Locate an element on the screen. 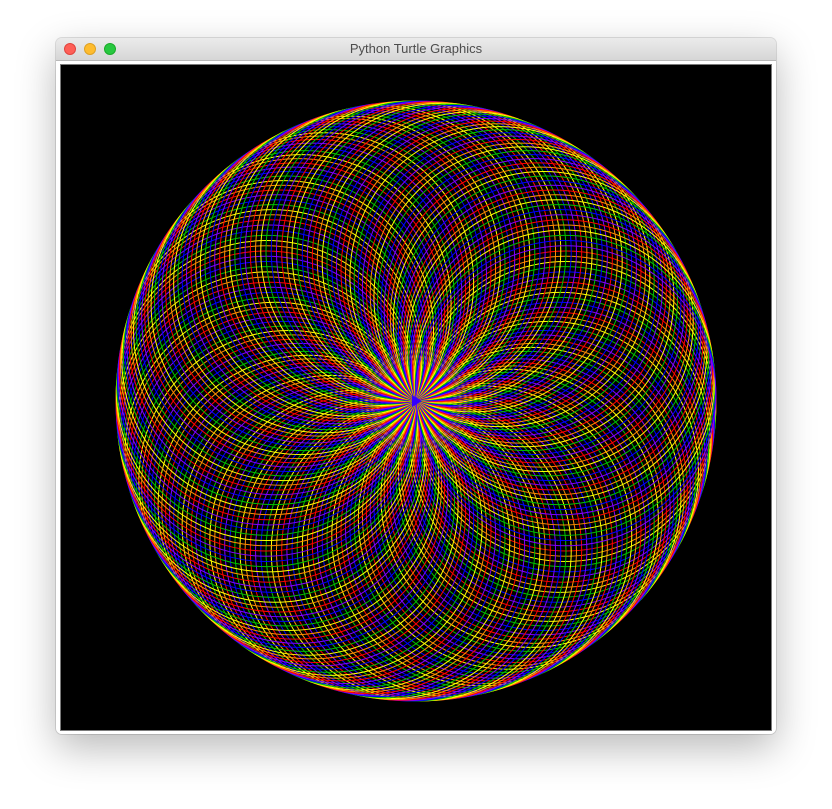  window-title: Python Turtle Graphics is located at coordinates (416, 48).